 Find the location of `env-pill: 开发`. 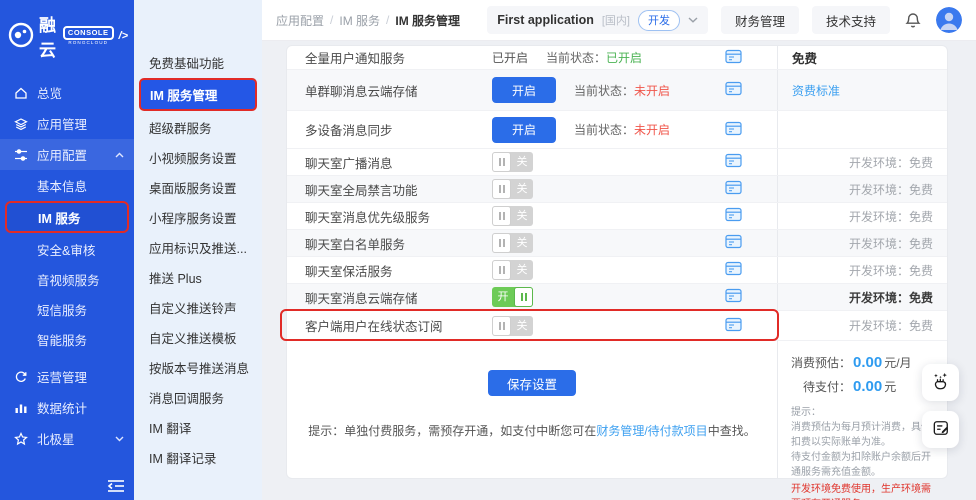

env-pill: 开发 is located at coordinates (658, 20).